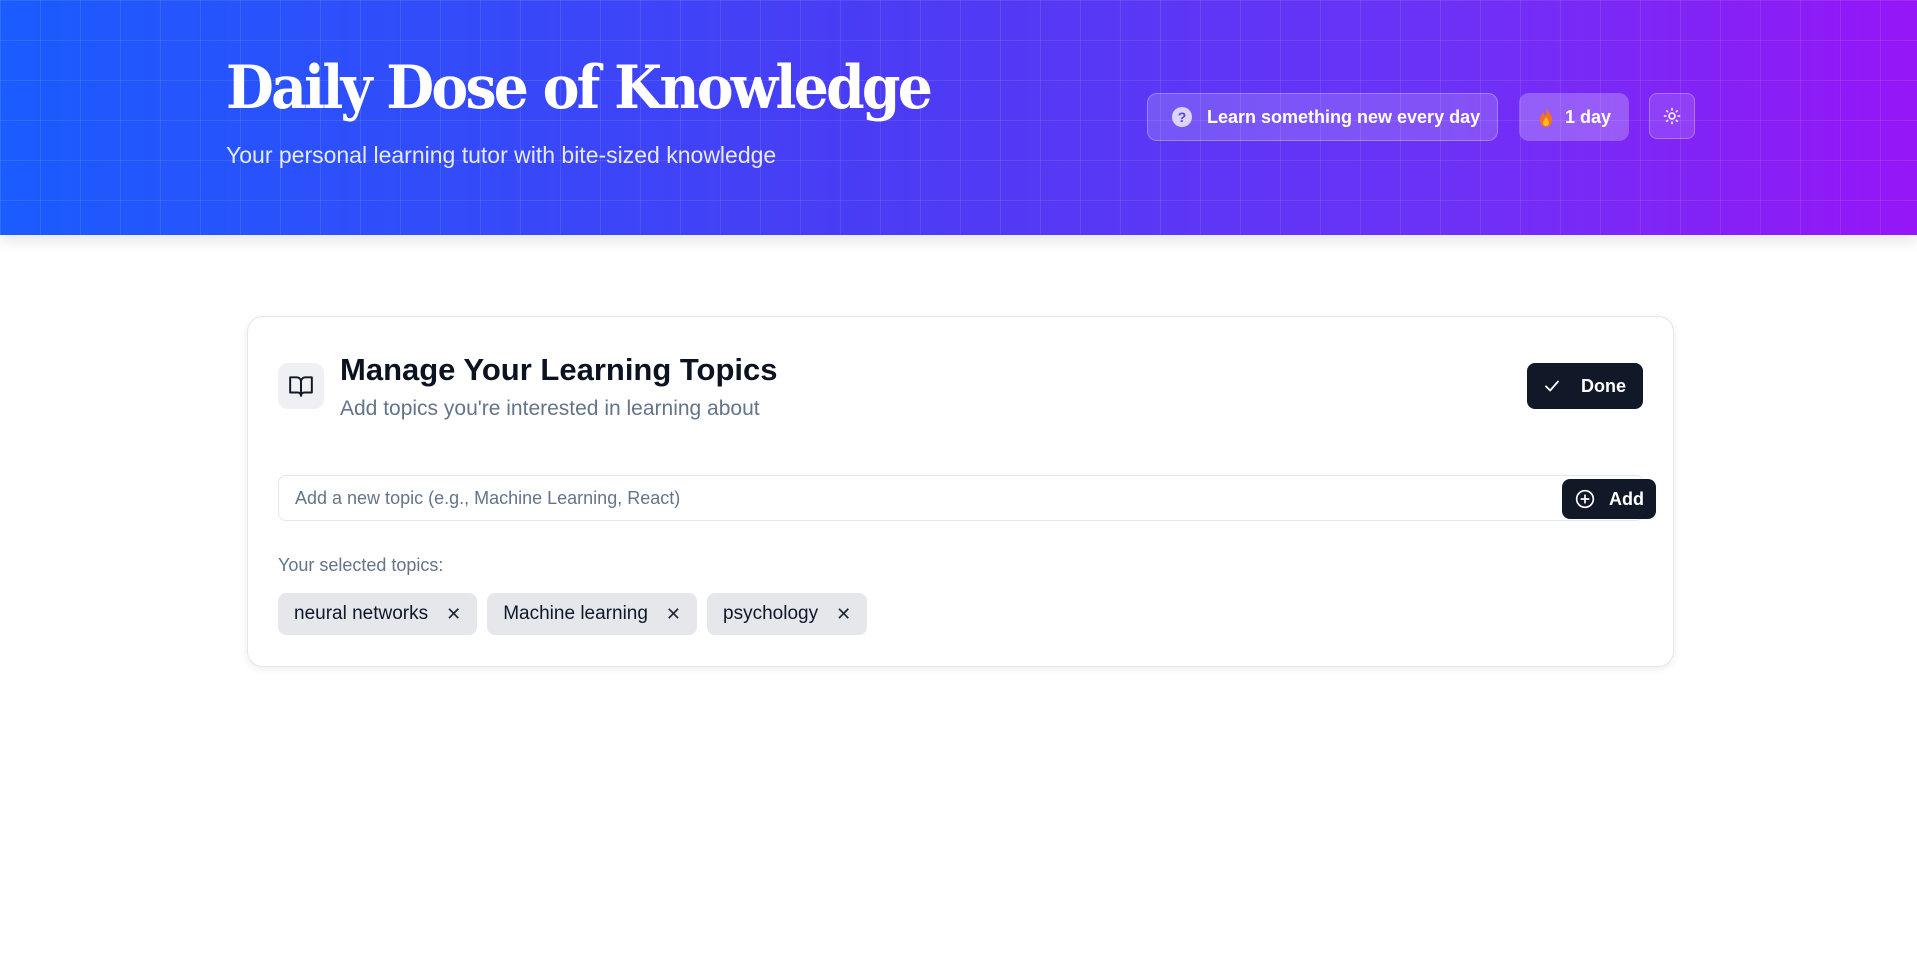  I want to click on add-topic-button: Add, so click(1609, 499).